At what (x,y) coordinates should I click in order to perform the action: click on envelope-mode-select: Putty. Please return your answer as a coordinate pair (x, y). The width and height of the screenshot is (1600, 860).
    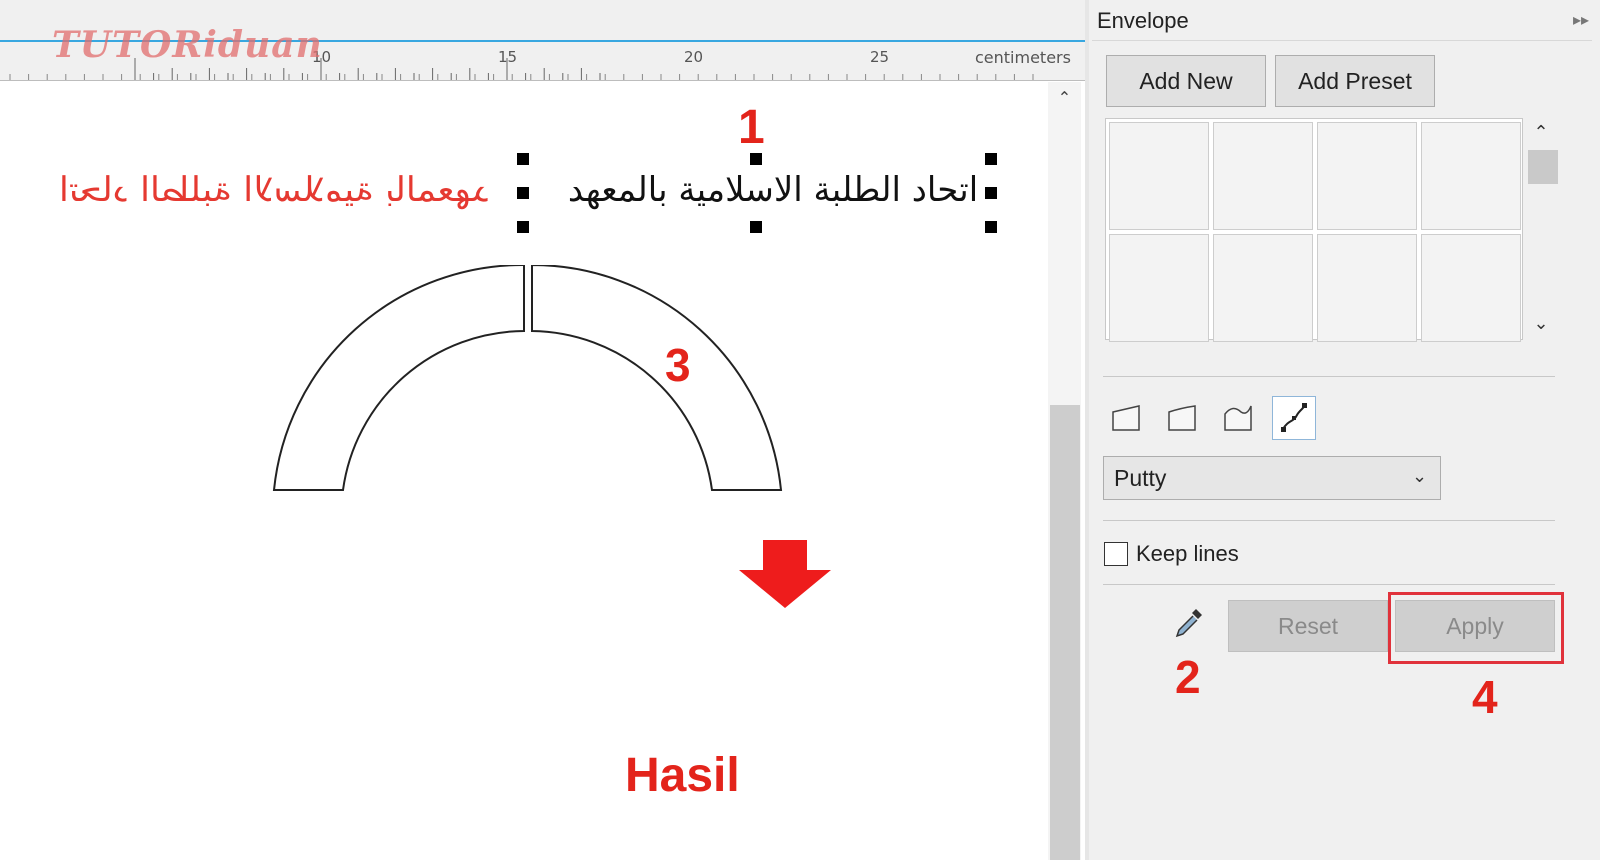
    Looking at the image, I should click on (1272, 478).